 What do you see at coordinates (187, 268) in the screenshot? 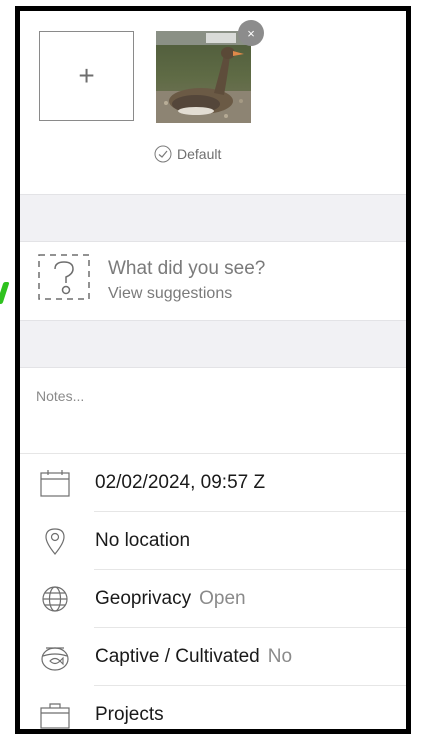
I see `species-prompt: What did you see?` at bounding box center [187, 268].